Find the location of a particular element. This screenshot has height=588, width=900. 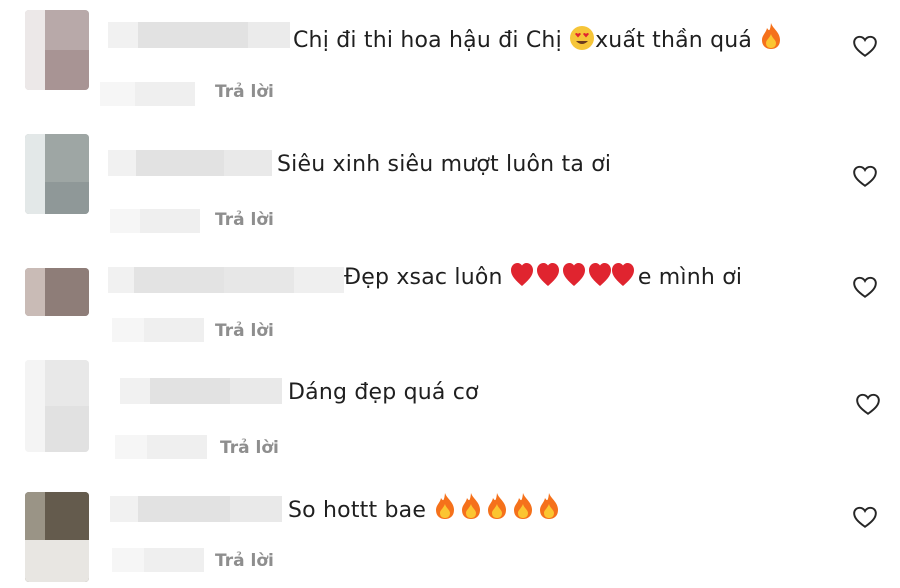

comment-text: Siêu xinh siêu mượt luôn ta ơi is located at coordinates (444, 164).